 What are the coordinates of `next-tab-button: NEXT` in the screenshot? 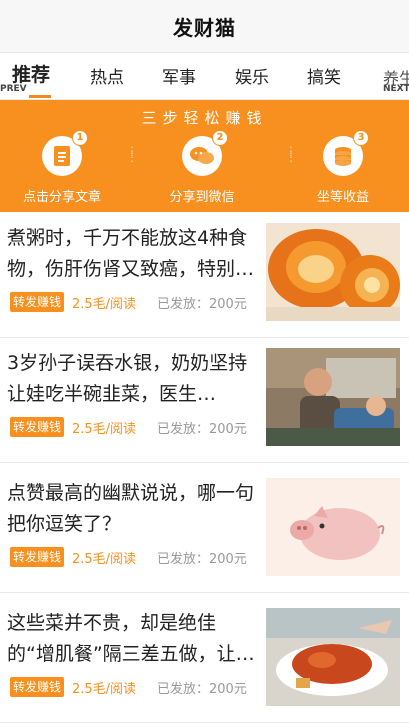 It's located at (396, 89).